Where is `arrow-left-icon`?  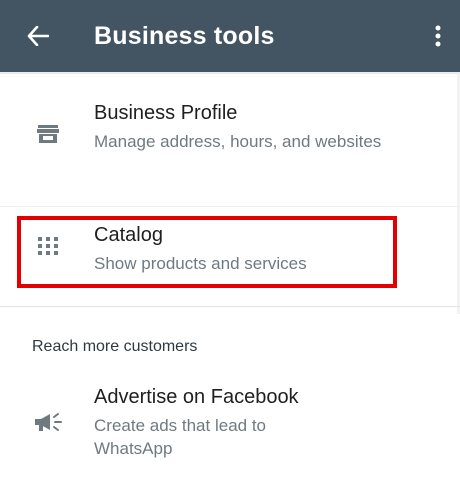 arrow-left-icon is located at coordinates (38, 36).